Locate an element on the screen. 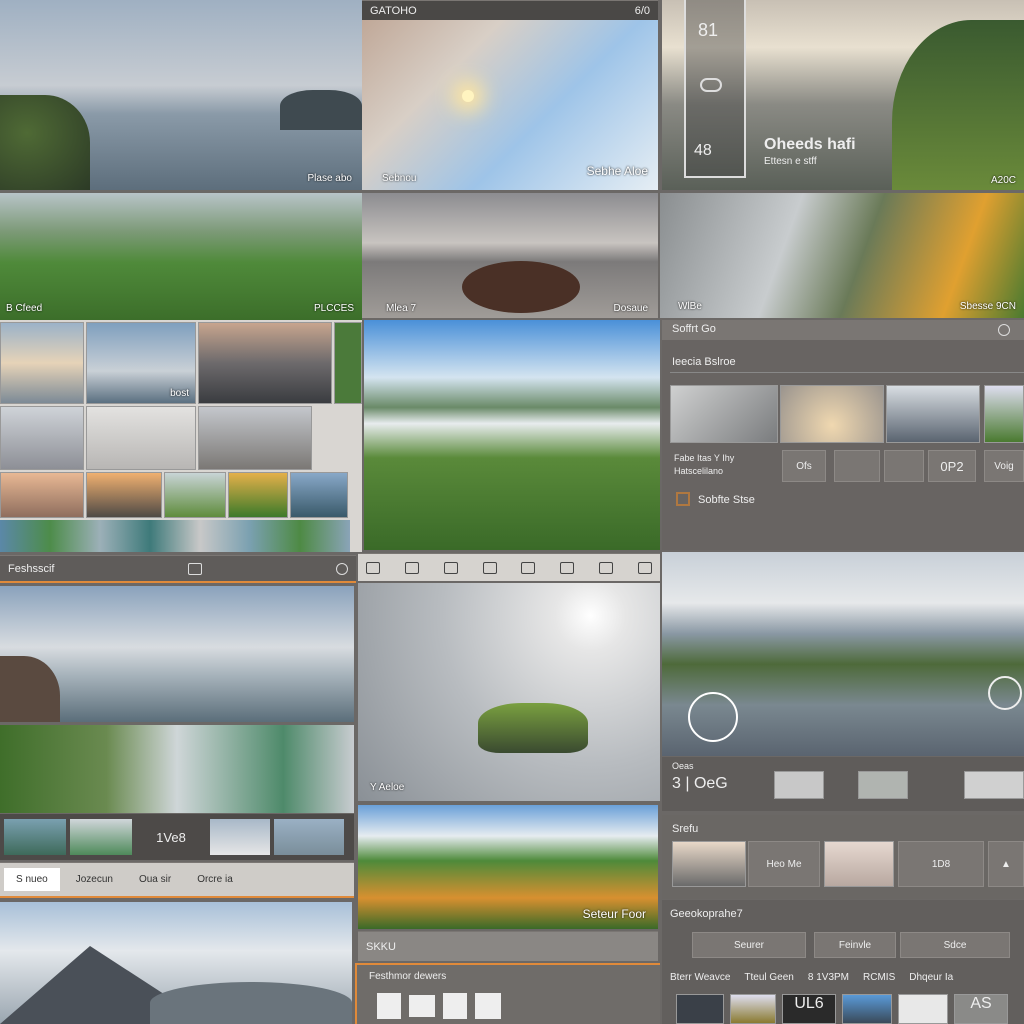  section-2: Srefu Heo Me 1D8 ▲ is located at coordinates (843, 857).